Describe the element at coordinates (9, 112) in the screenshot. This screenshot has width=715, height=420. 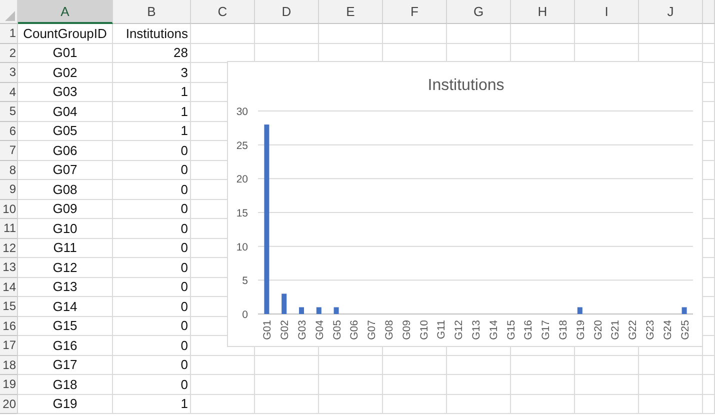
I see `row-header: 5` at that location.